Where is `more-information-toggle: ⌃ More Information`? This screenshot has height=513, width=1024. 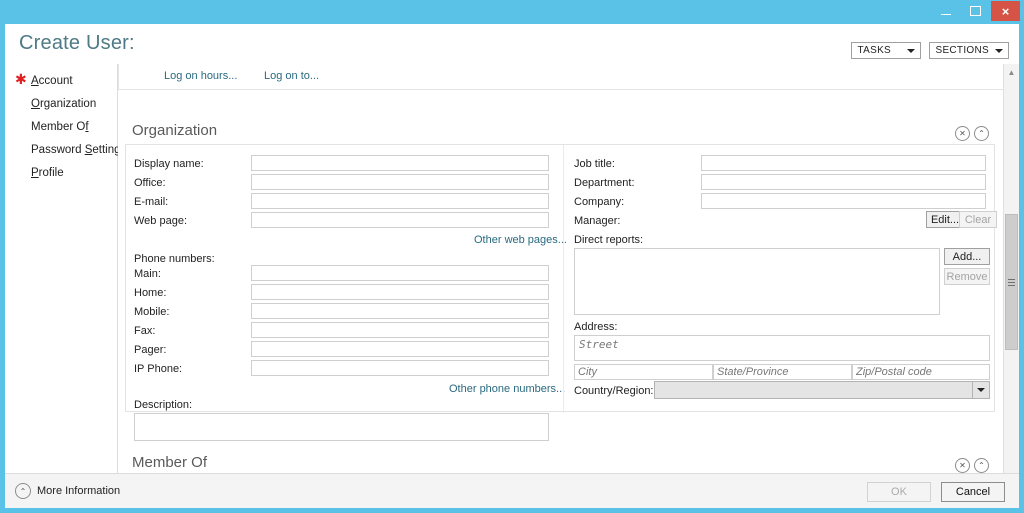 more-information-toggle: ⌃ More Information is located at coordinates (67, 491).